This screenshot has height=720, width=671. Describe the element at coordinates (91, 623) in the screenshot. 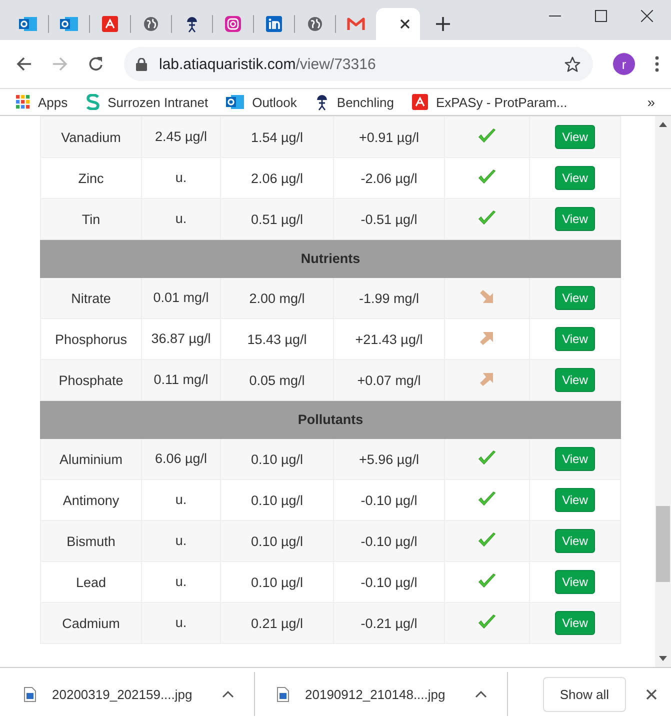

I see `table-cell: Cadmium` at that location.